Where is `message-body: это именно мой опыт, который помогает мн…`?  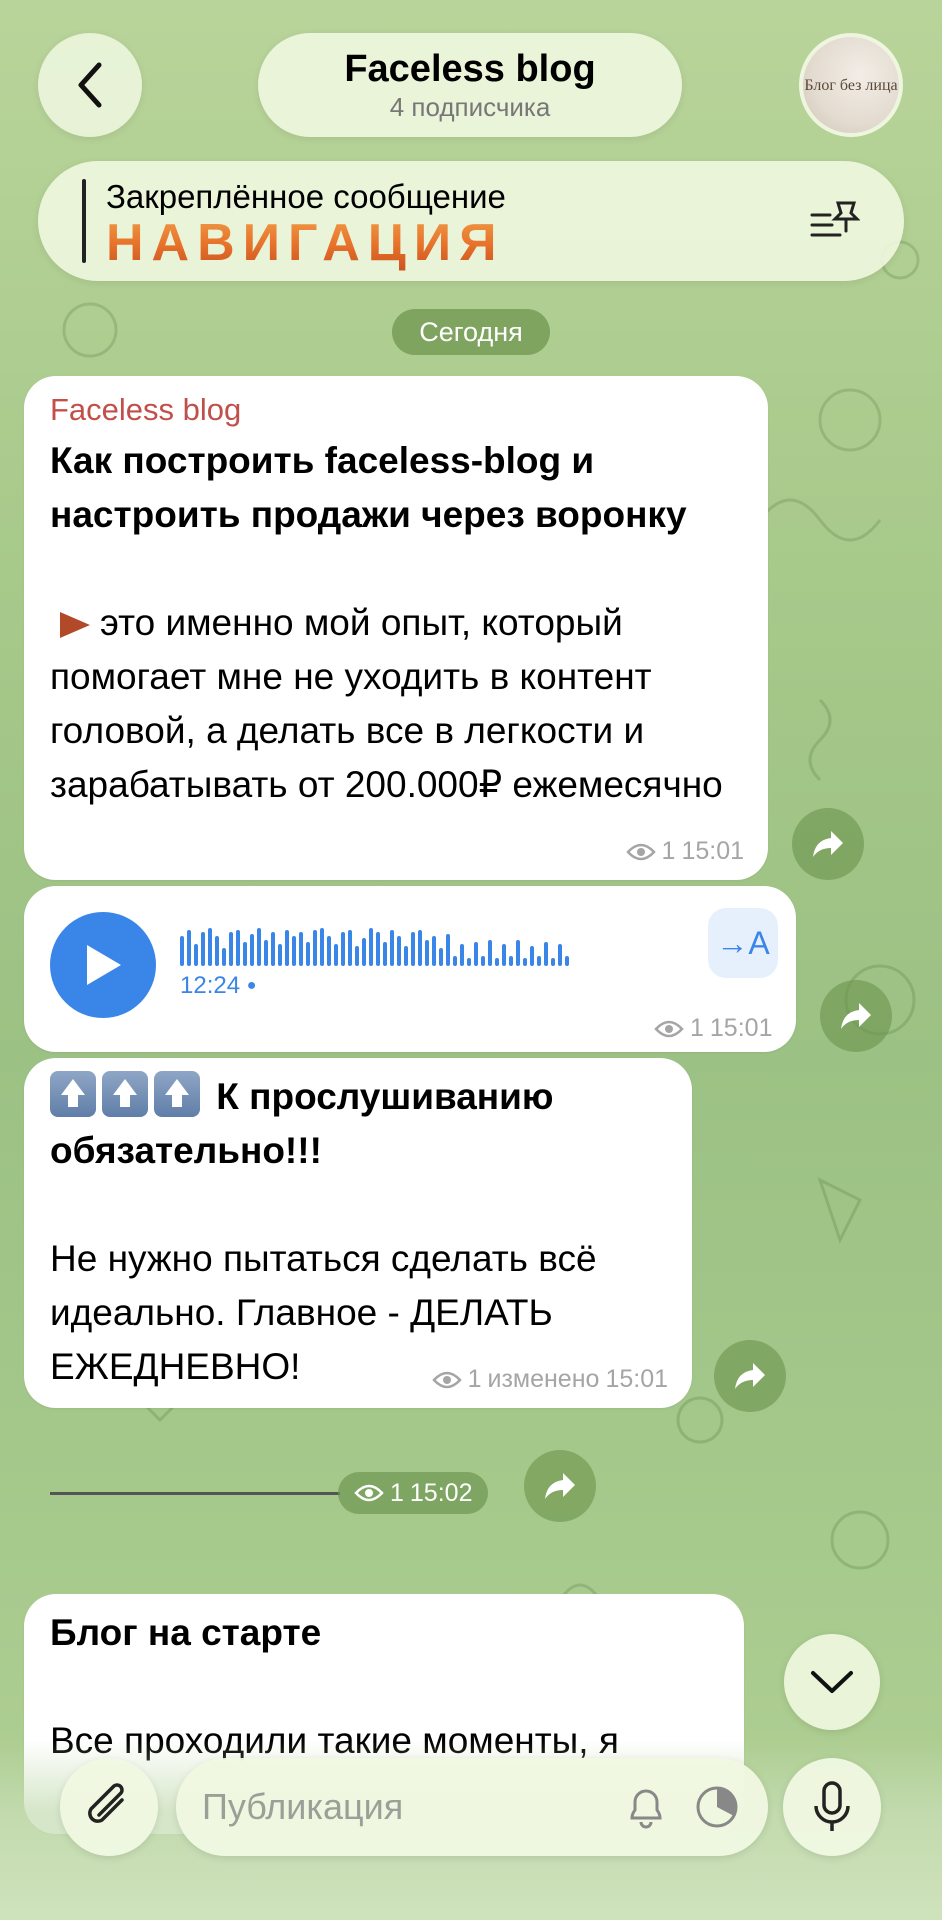 message-body: это именно мой опыт, который помогает мн… is located at coordinates (386, 703).